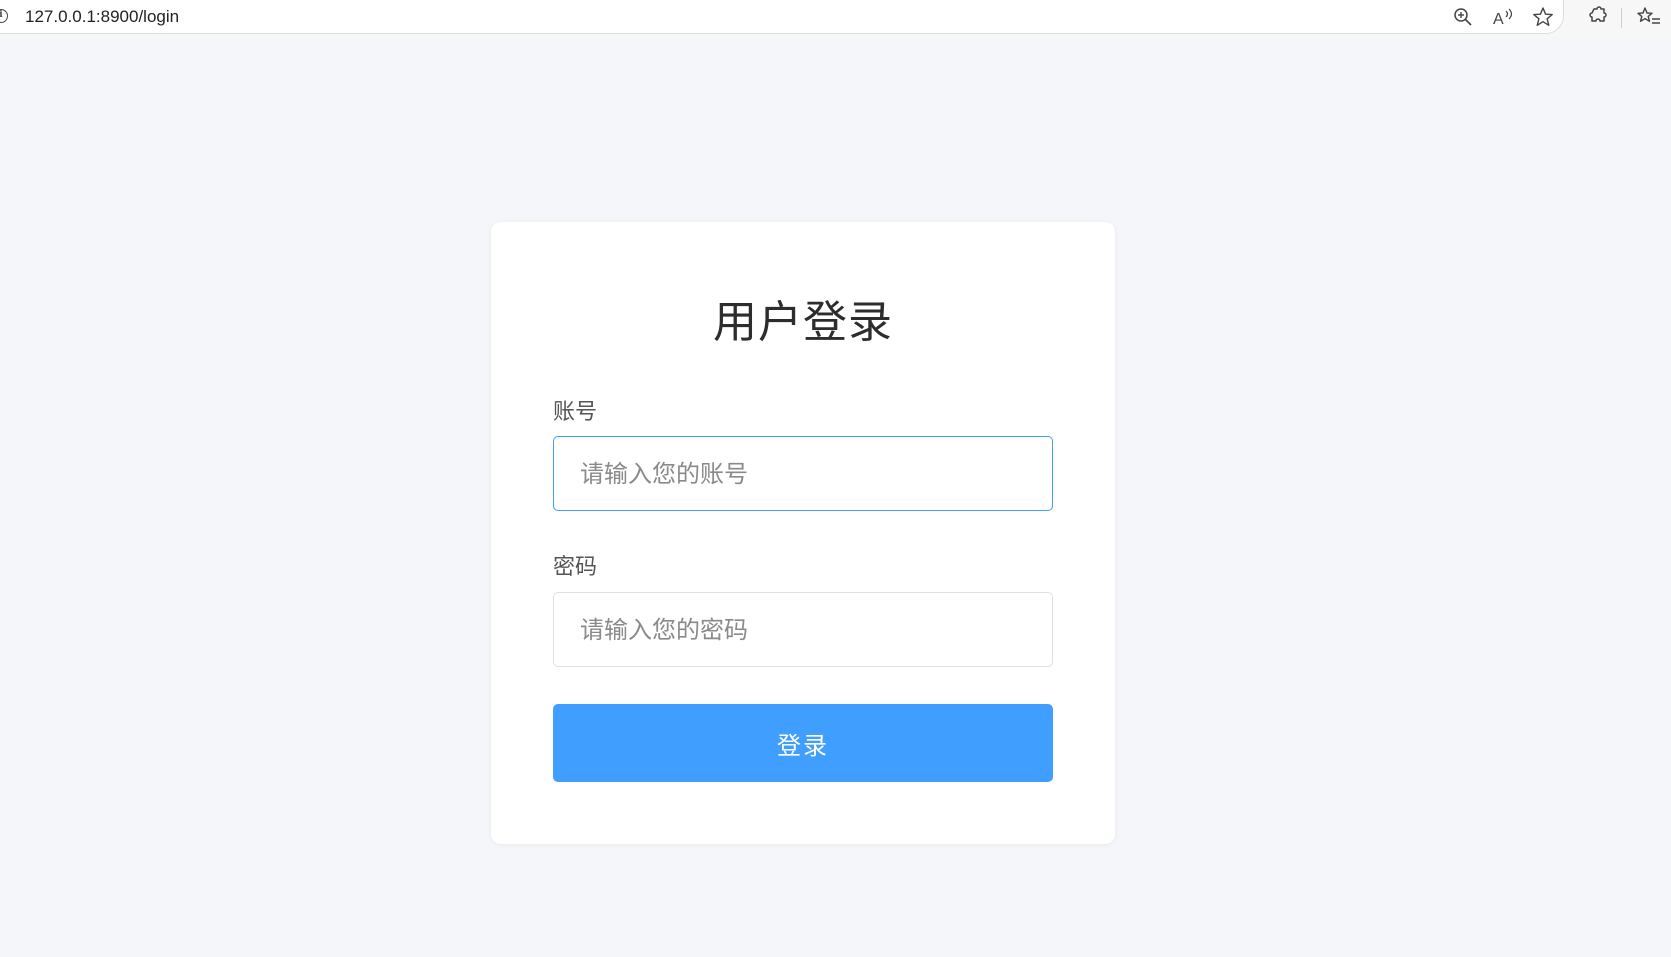 This screenshot has width=1671, height=957. I want to click on svg-text: A, so click(1498, 19).